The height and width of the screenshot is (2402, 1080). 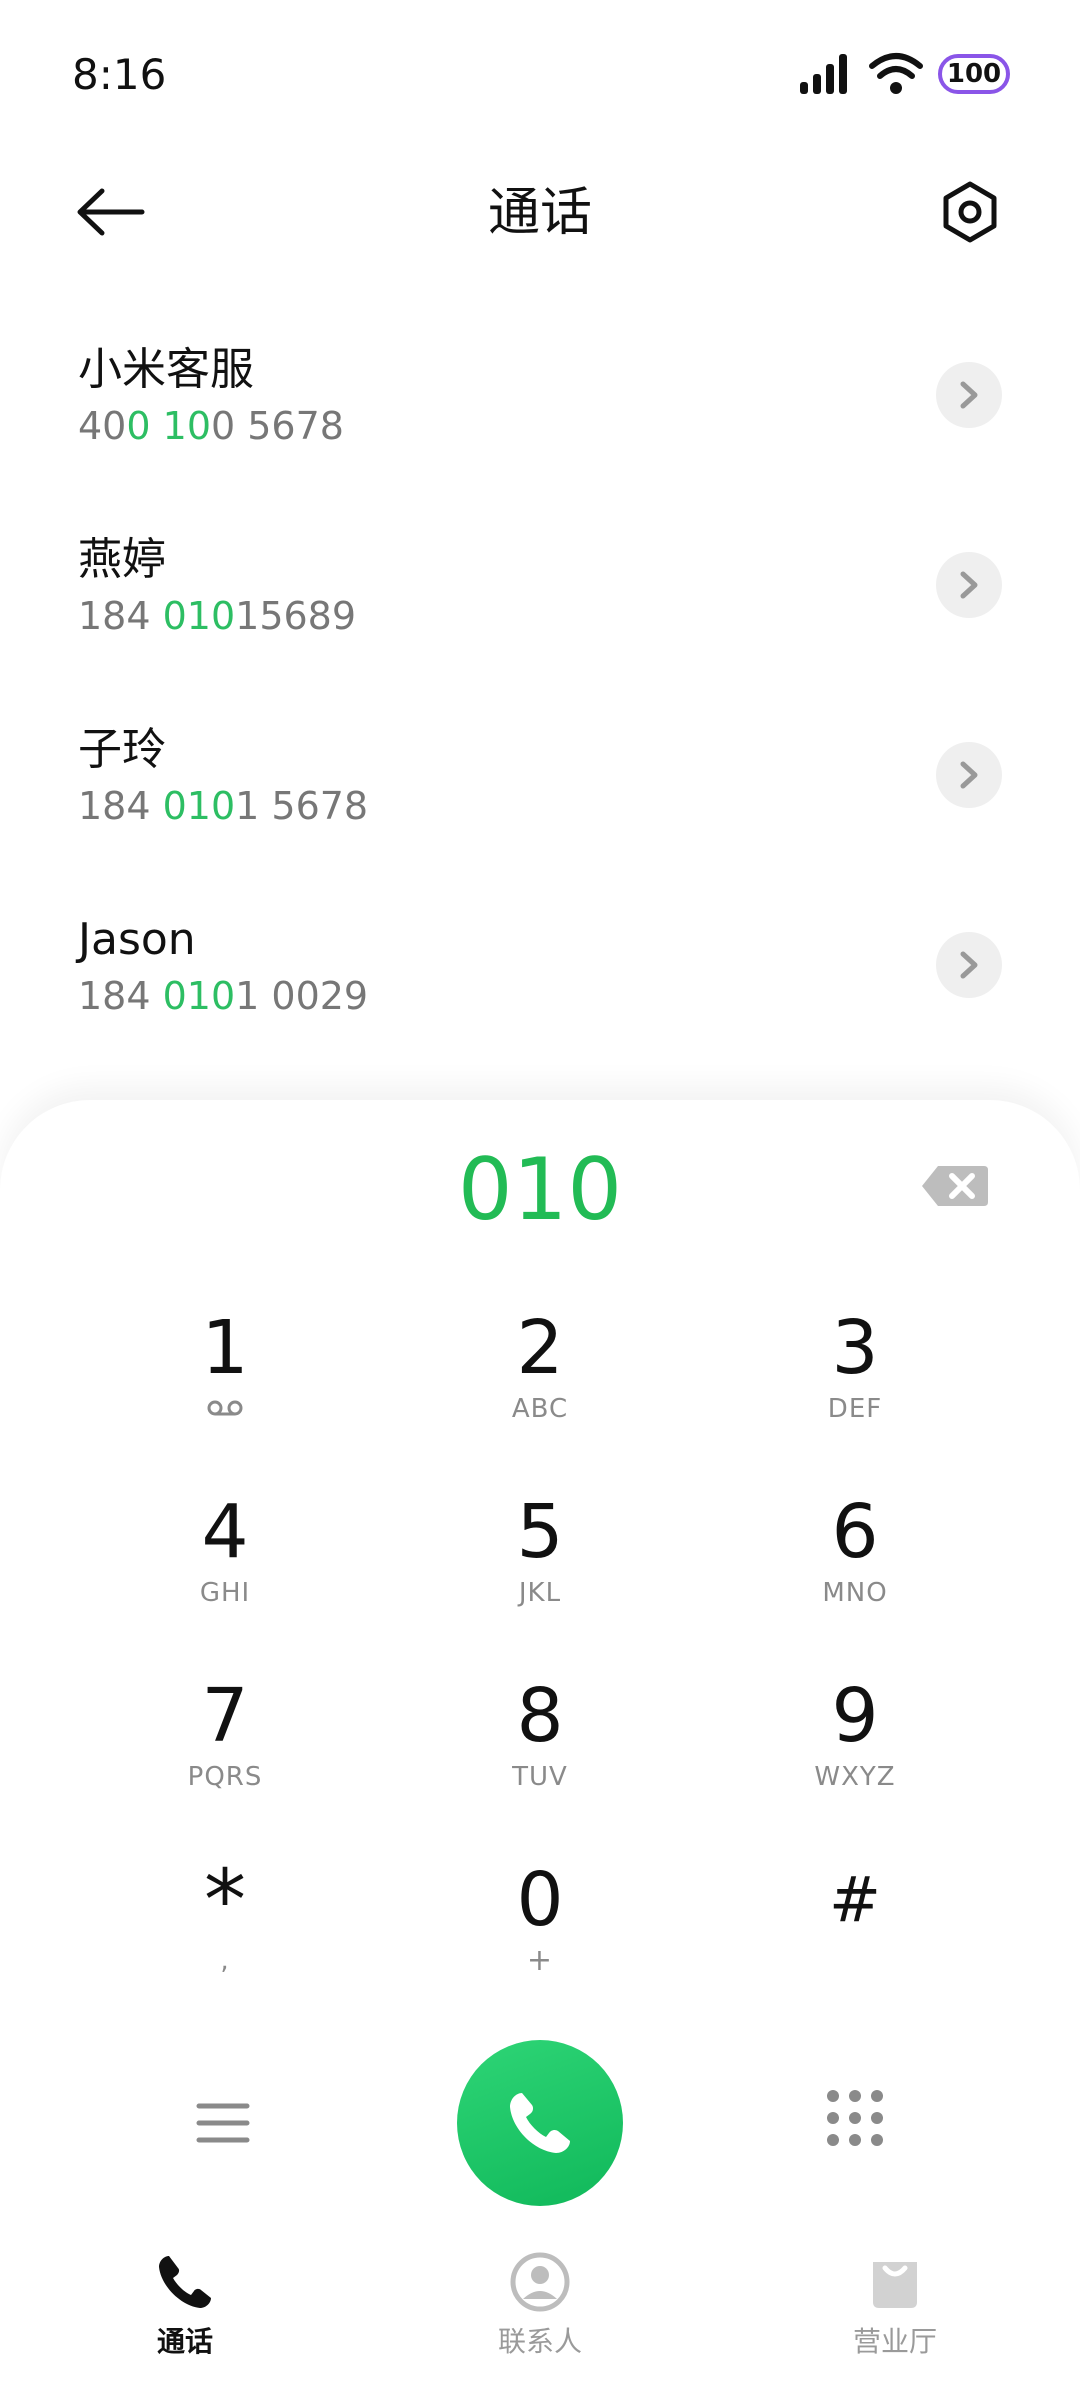 I want to click on number-text: 0 5678, so click(x=277, y=426).